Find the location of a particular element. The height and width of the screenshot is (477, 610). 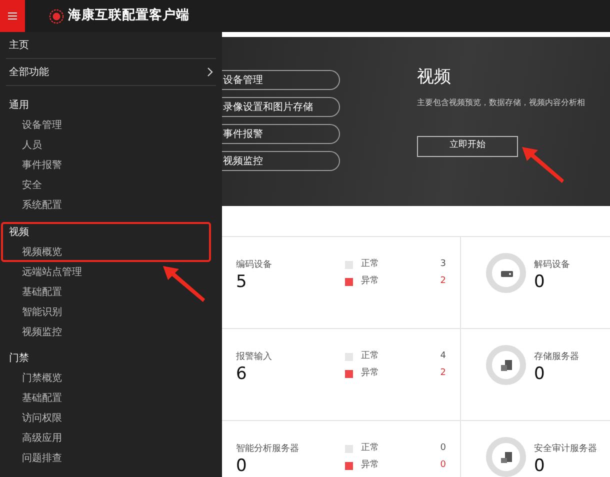

step-pill: 设备管理 is located at coordinates (281, 80).